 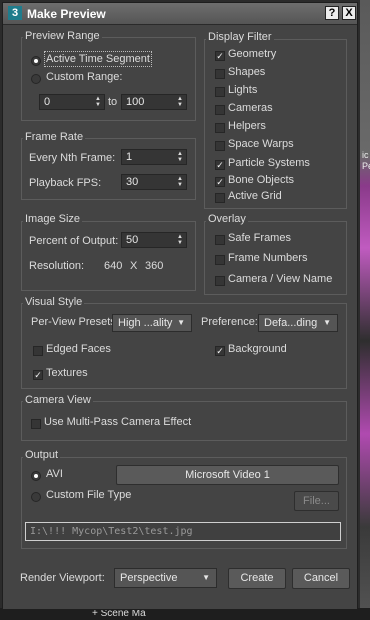 What do you see at coordinates (220, 240) in the screenshot?
I see `safe-frames-checkbox` at bounding box center [220, 240].